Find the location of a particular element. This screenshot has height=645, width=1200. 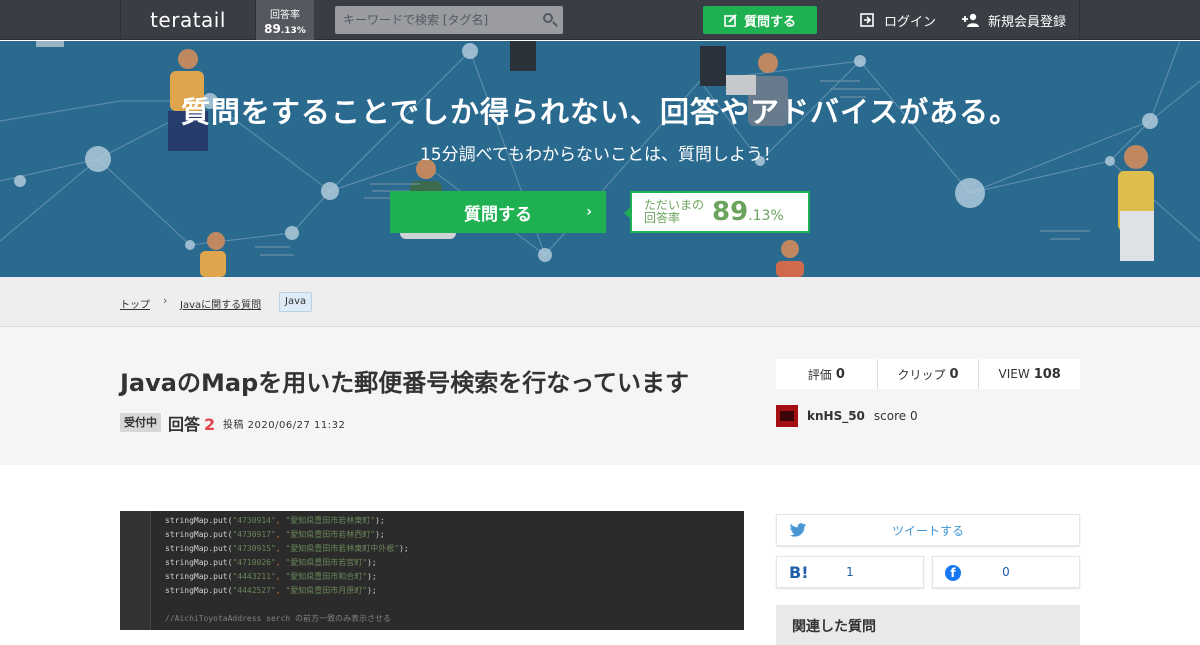

login-label: ログイン is located at coordinates (910, 22).